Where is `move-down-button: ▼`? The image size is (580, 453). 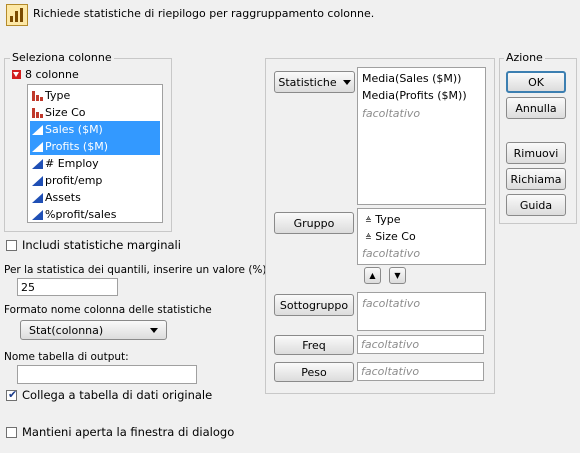 move-down-button: ▼ is located at coordinates (397, 275).